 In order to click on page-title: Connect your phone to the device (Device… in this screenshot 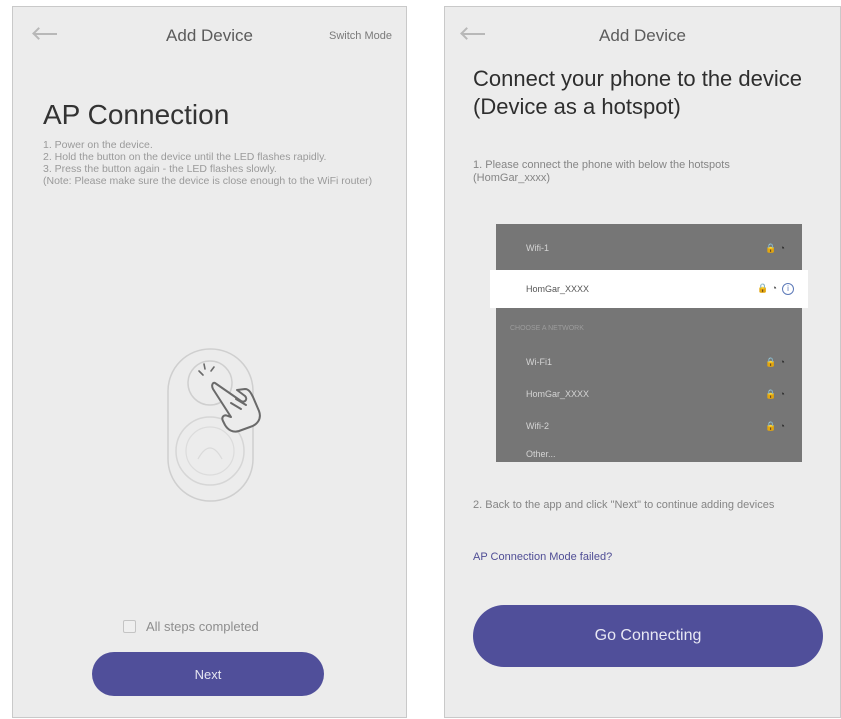, I will do `click(638, 92)`.